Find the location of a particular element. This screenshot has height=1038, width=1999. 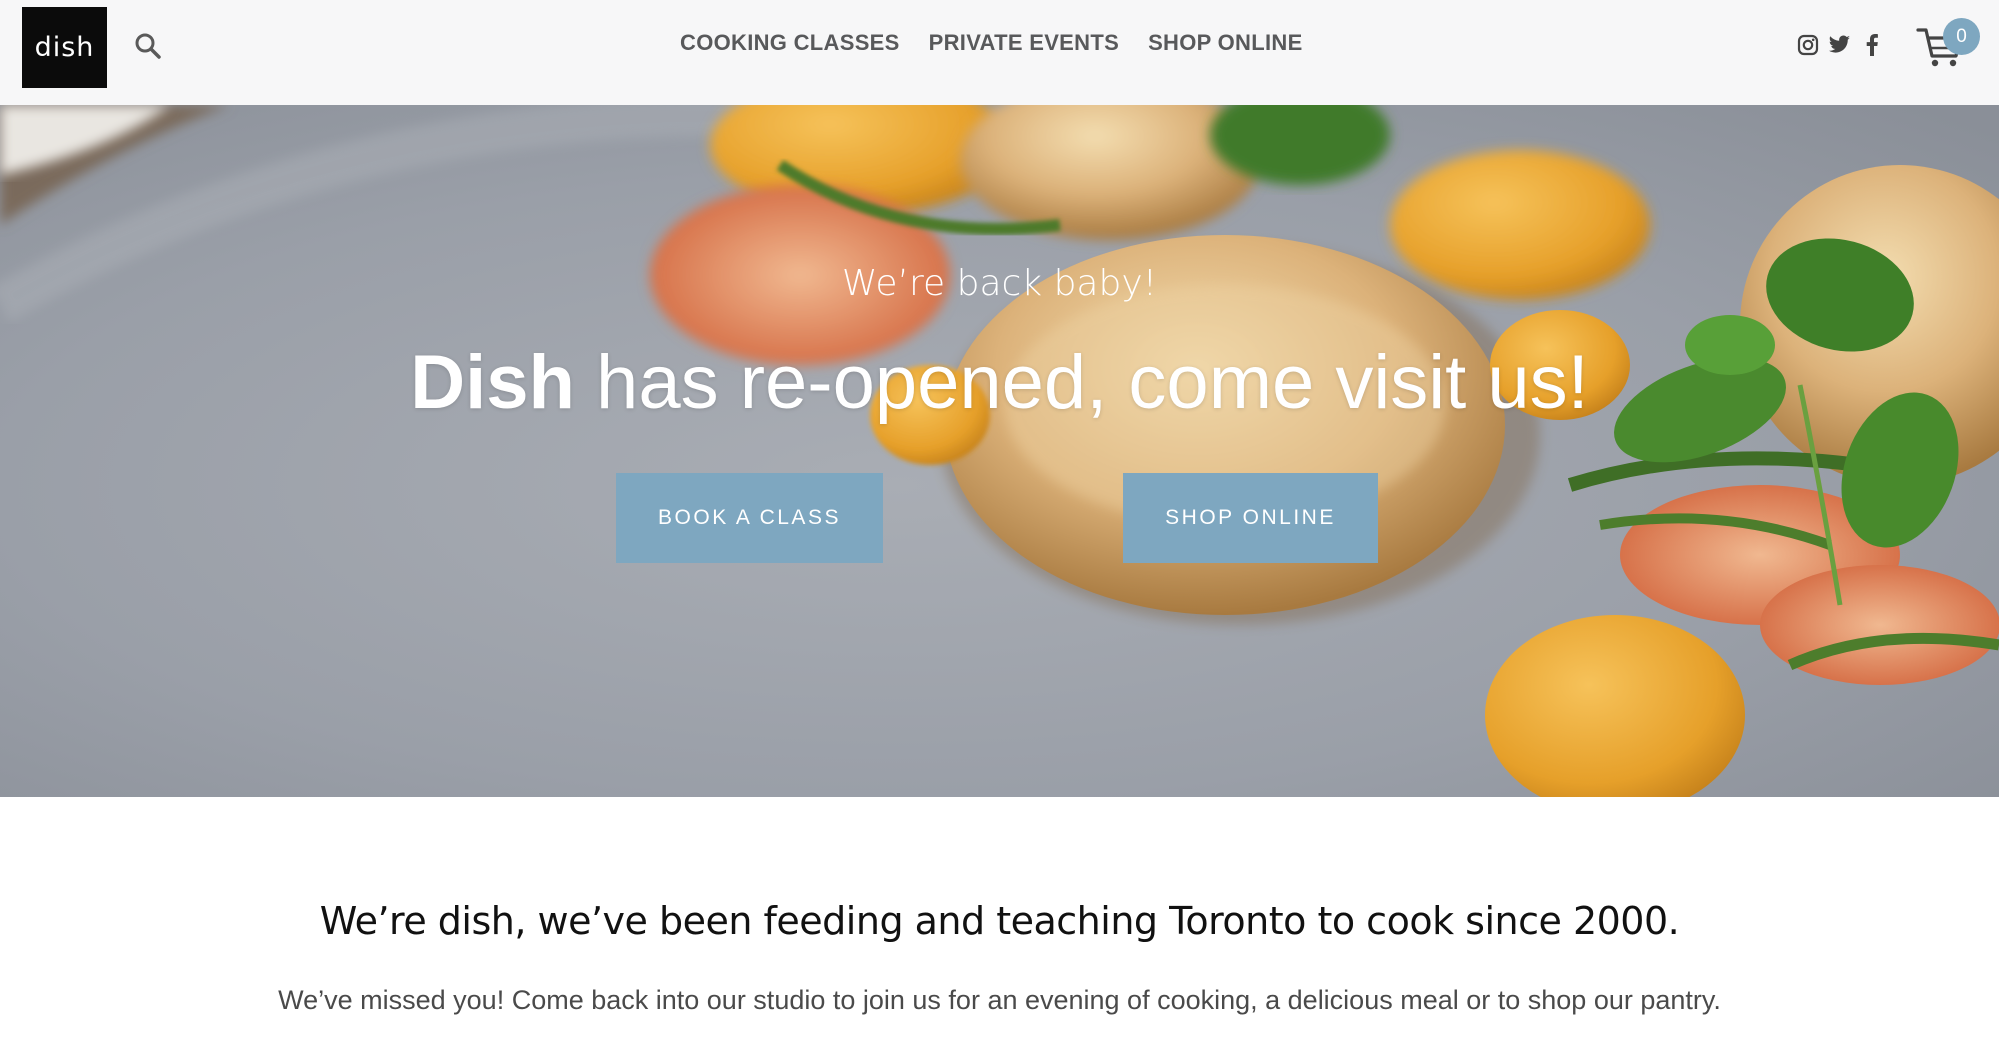

book-a-class-button: BOOK A CLASS is located at coordinates (749, 518).